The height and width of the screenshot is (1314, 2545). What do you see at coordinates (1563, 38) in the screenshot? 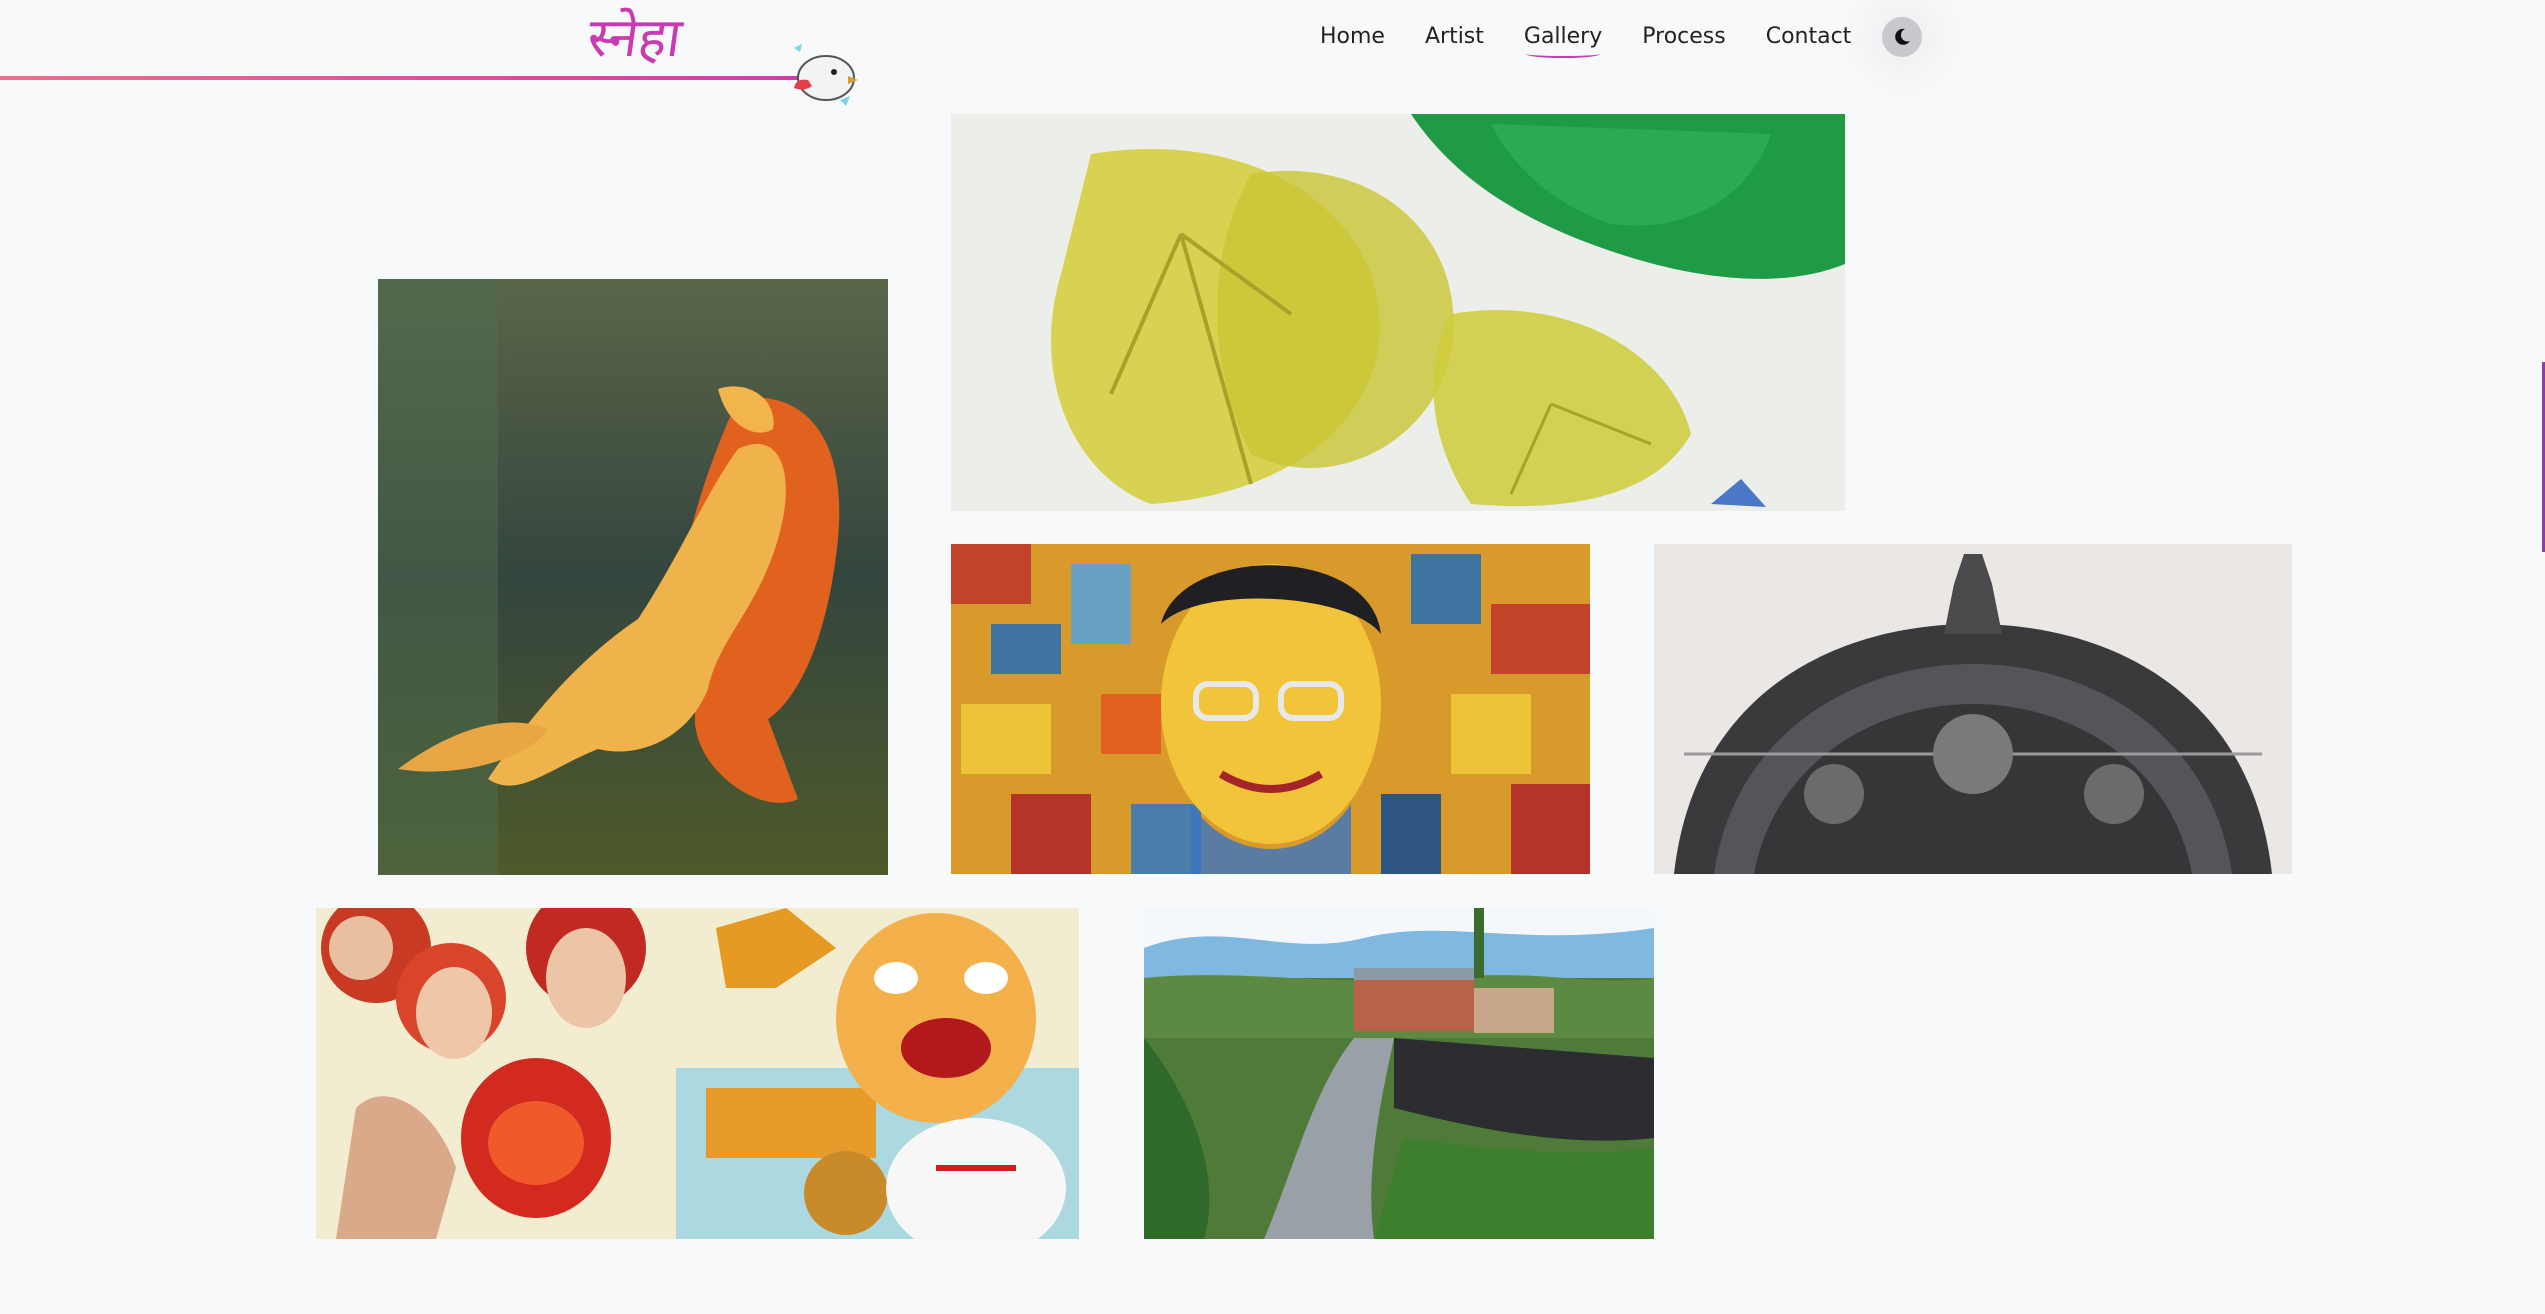
I see `nav-gallery: Gallery` at bounding box center [1563, 38].